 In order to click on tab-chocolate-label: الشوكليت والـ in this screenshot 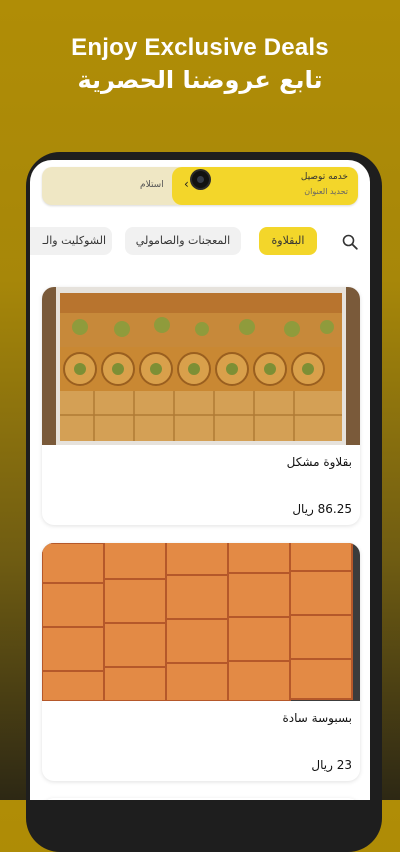, I will do `click(74, 240)`.